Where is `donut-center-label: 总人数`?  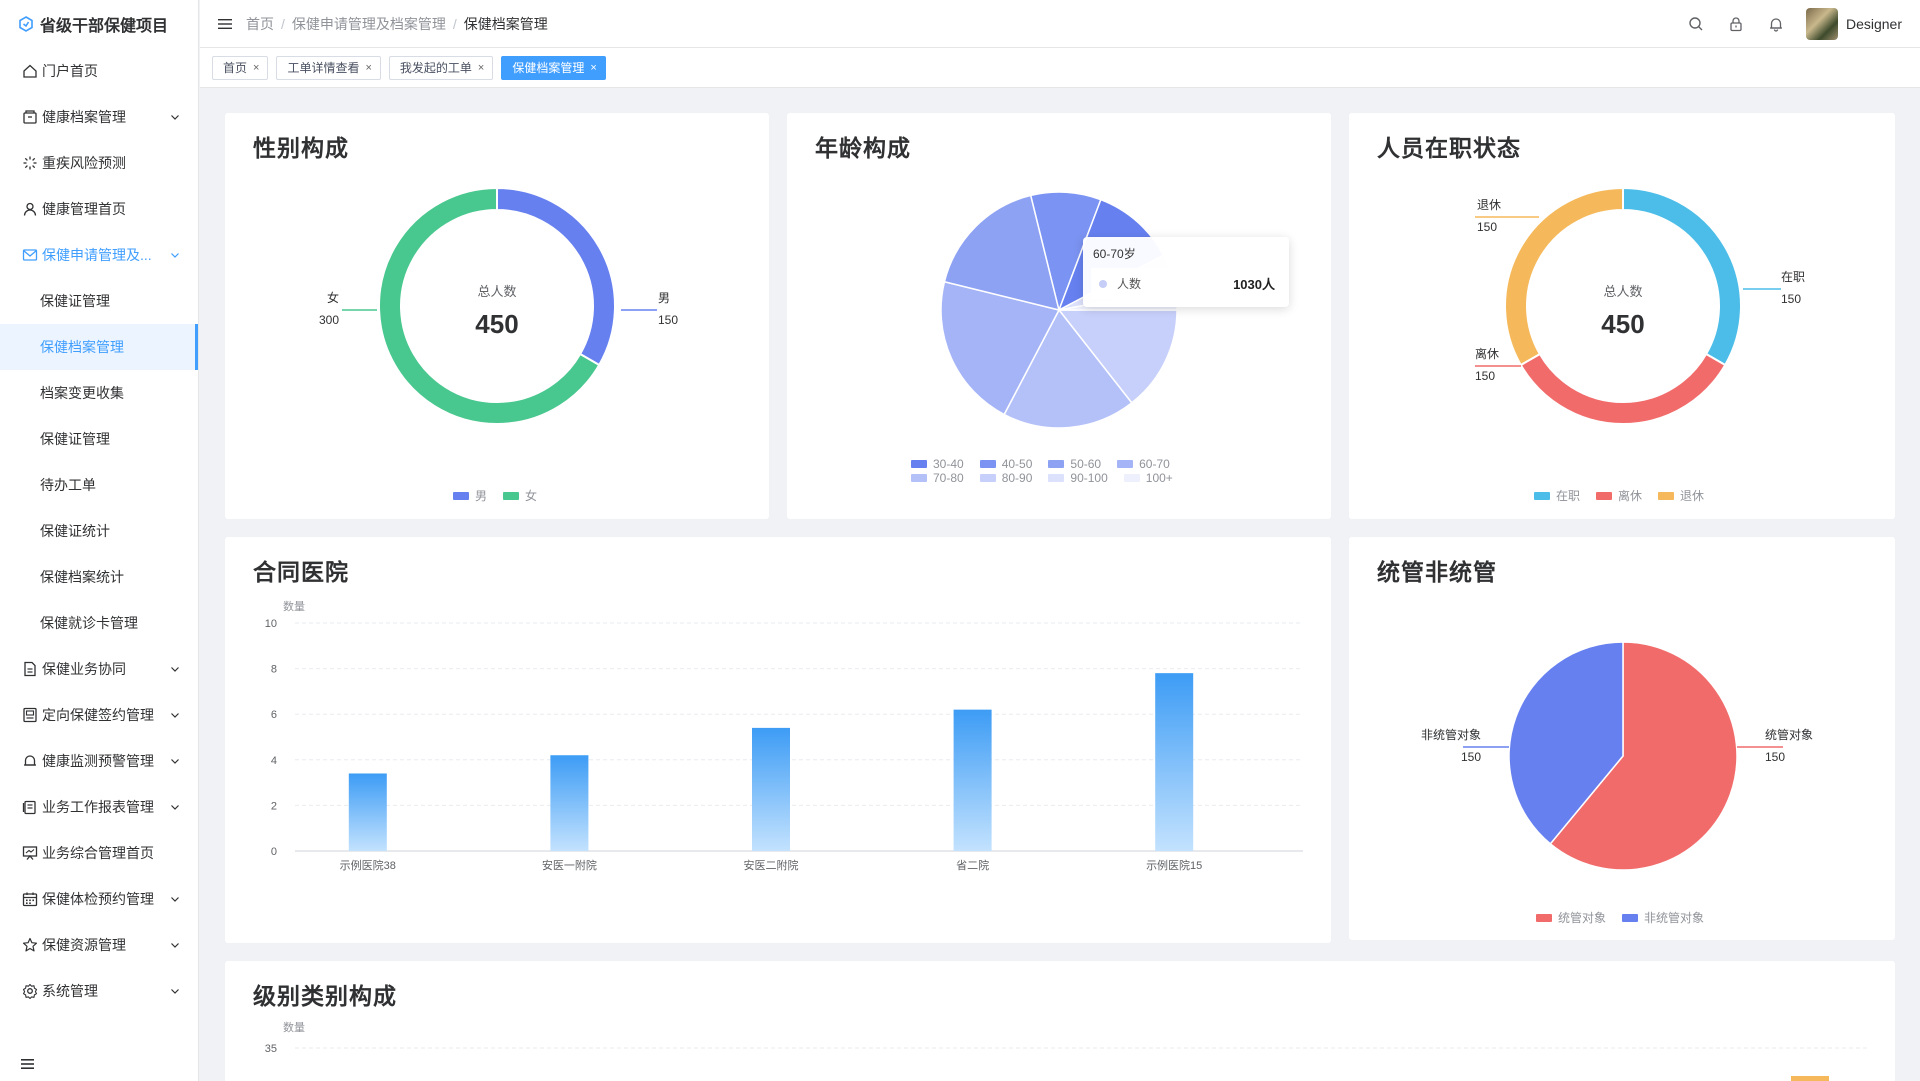
donut-center-label: 总人数 is located at coordinates (496, 291).